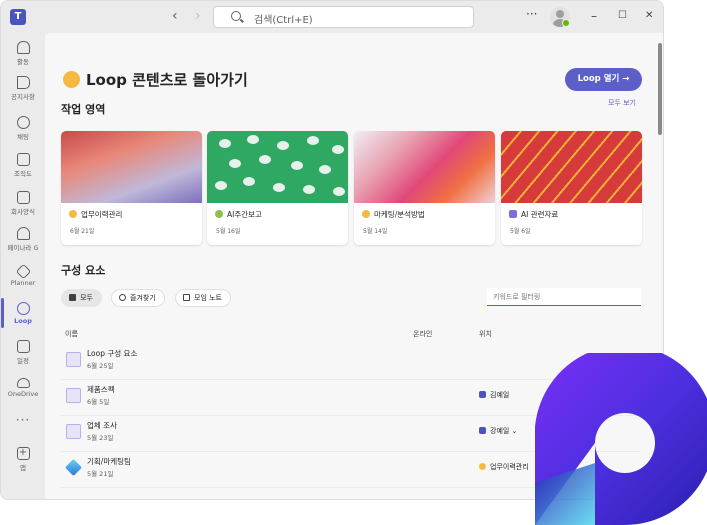 This screenshot has height=525, width=707. I want to click on workspaces-title: 작업 영역, so click(83, 109).